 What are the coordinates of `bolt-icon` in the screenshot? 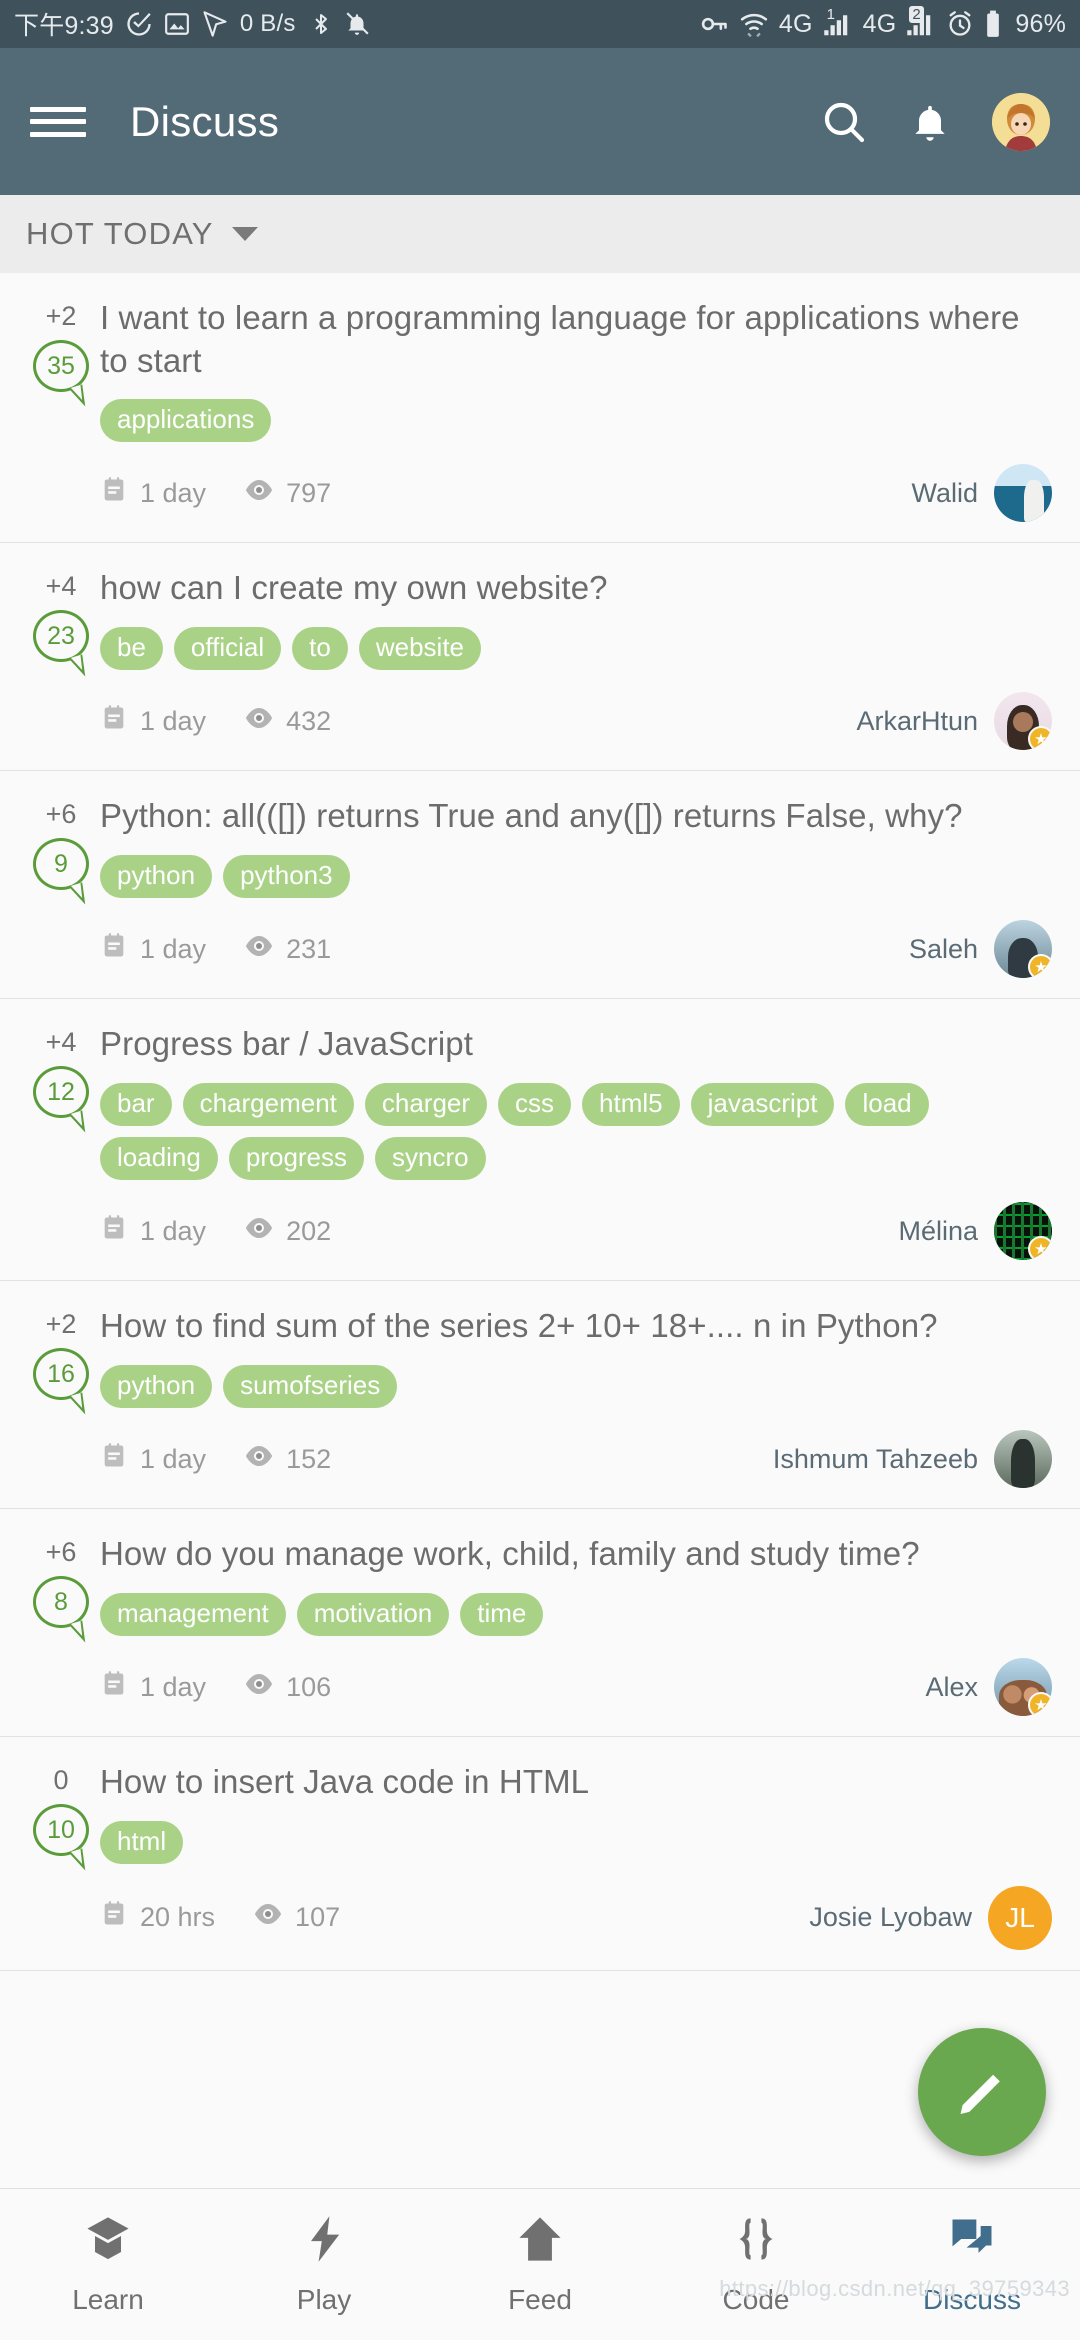 It's located at (324, 2241).